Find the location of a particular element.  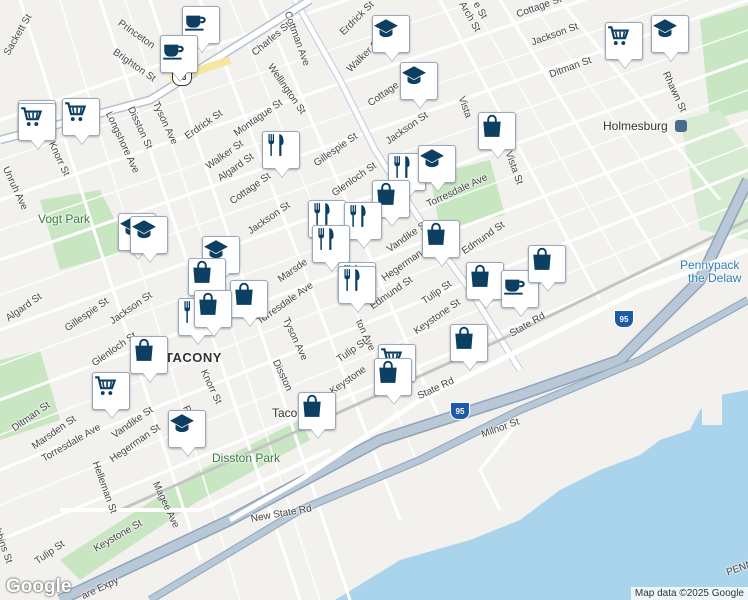

label-disston-park: Disston Park is located at coordinates (246, 458).